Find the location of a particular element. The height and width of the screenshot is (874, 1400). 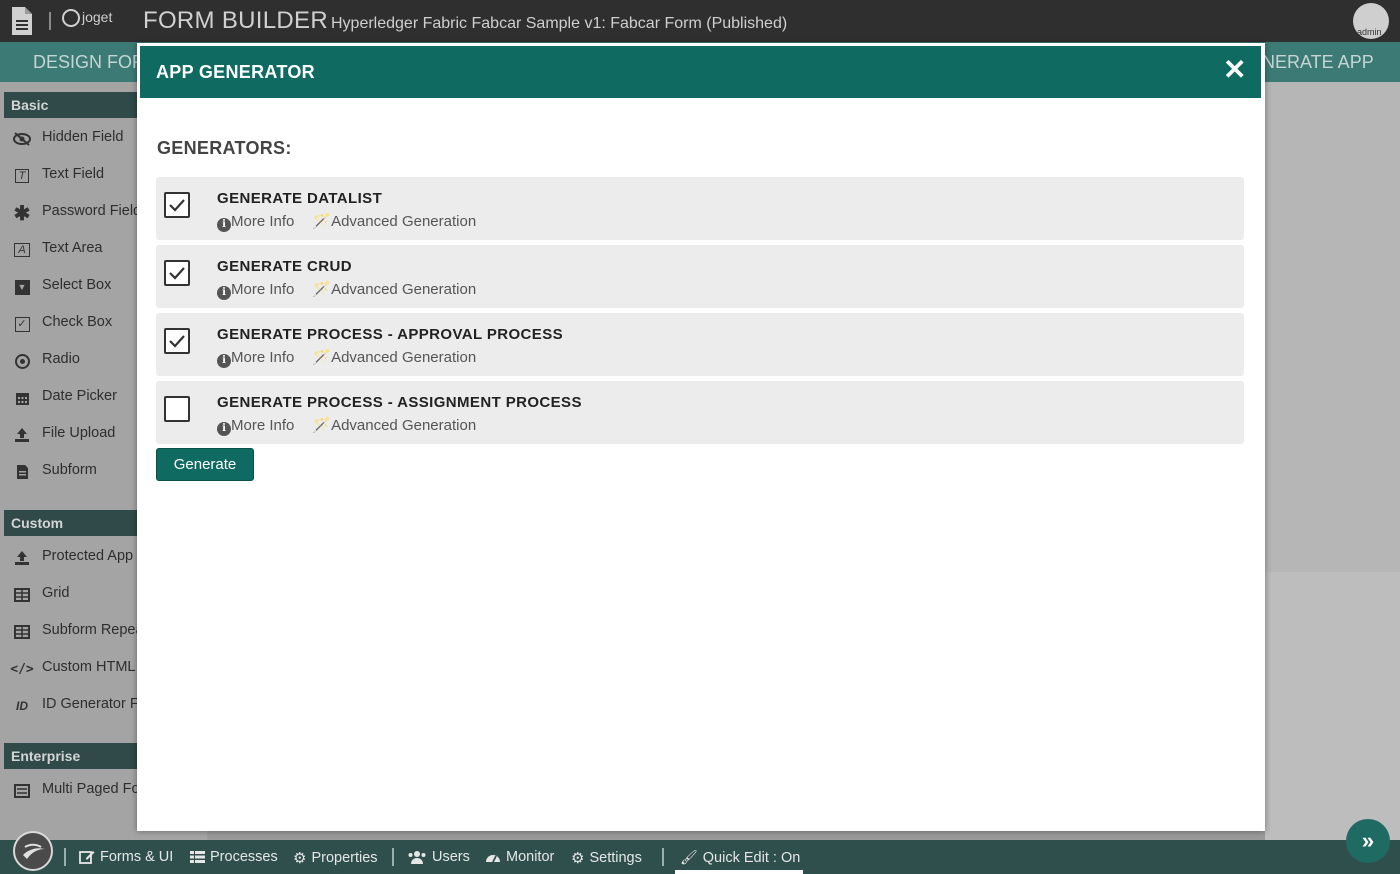

joget-logo: joget is located at coordinates (87, 18).